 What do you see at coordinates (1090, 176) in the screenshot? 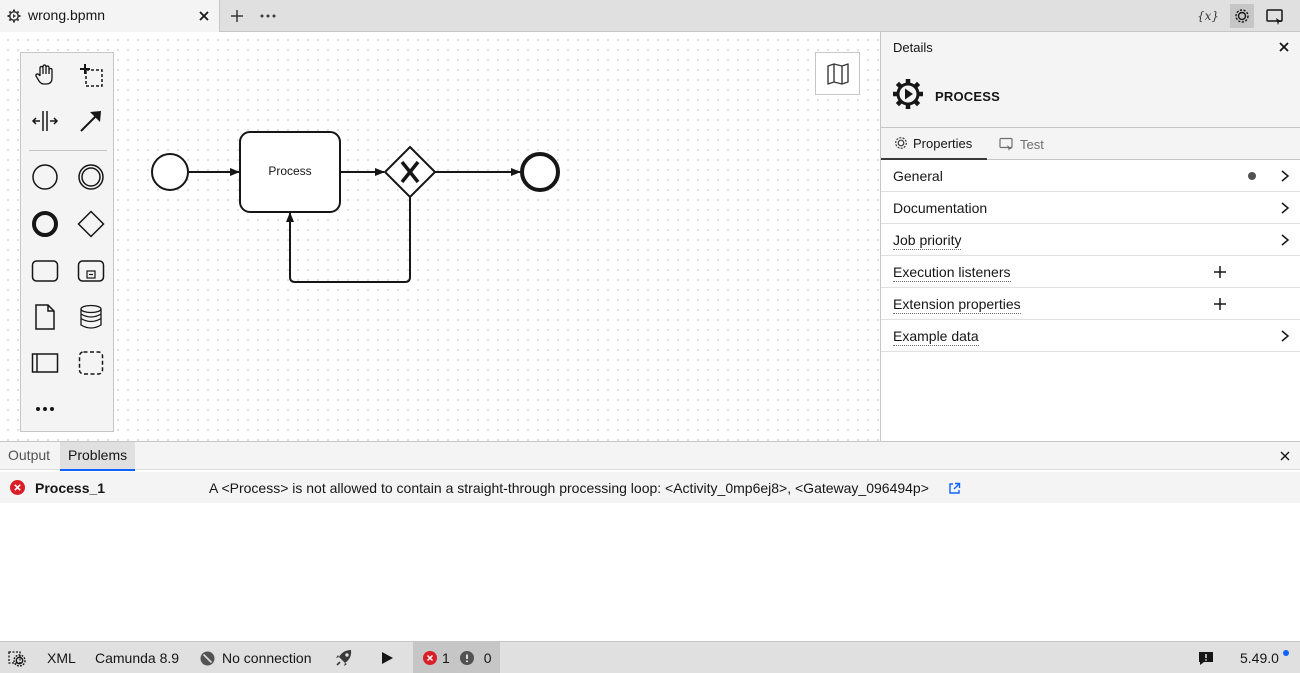
I see `group-general: General` at bounding box center [1090, 176].